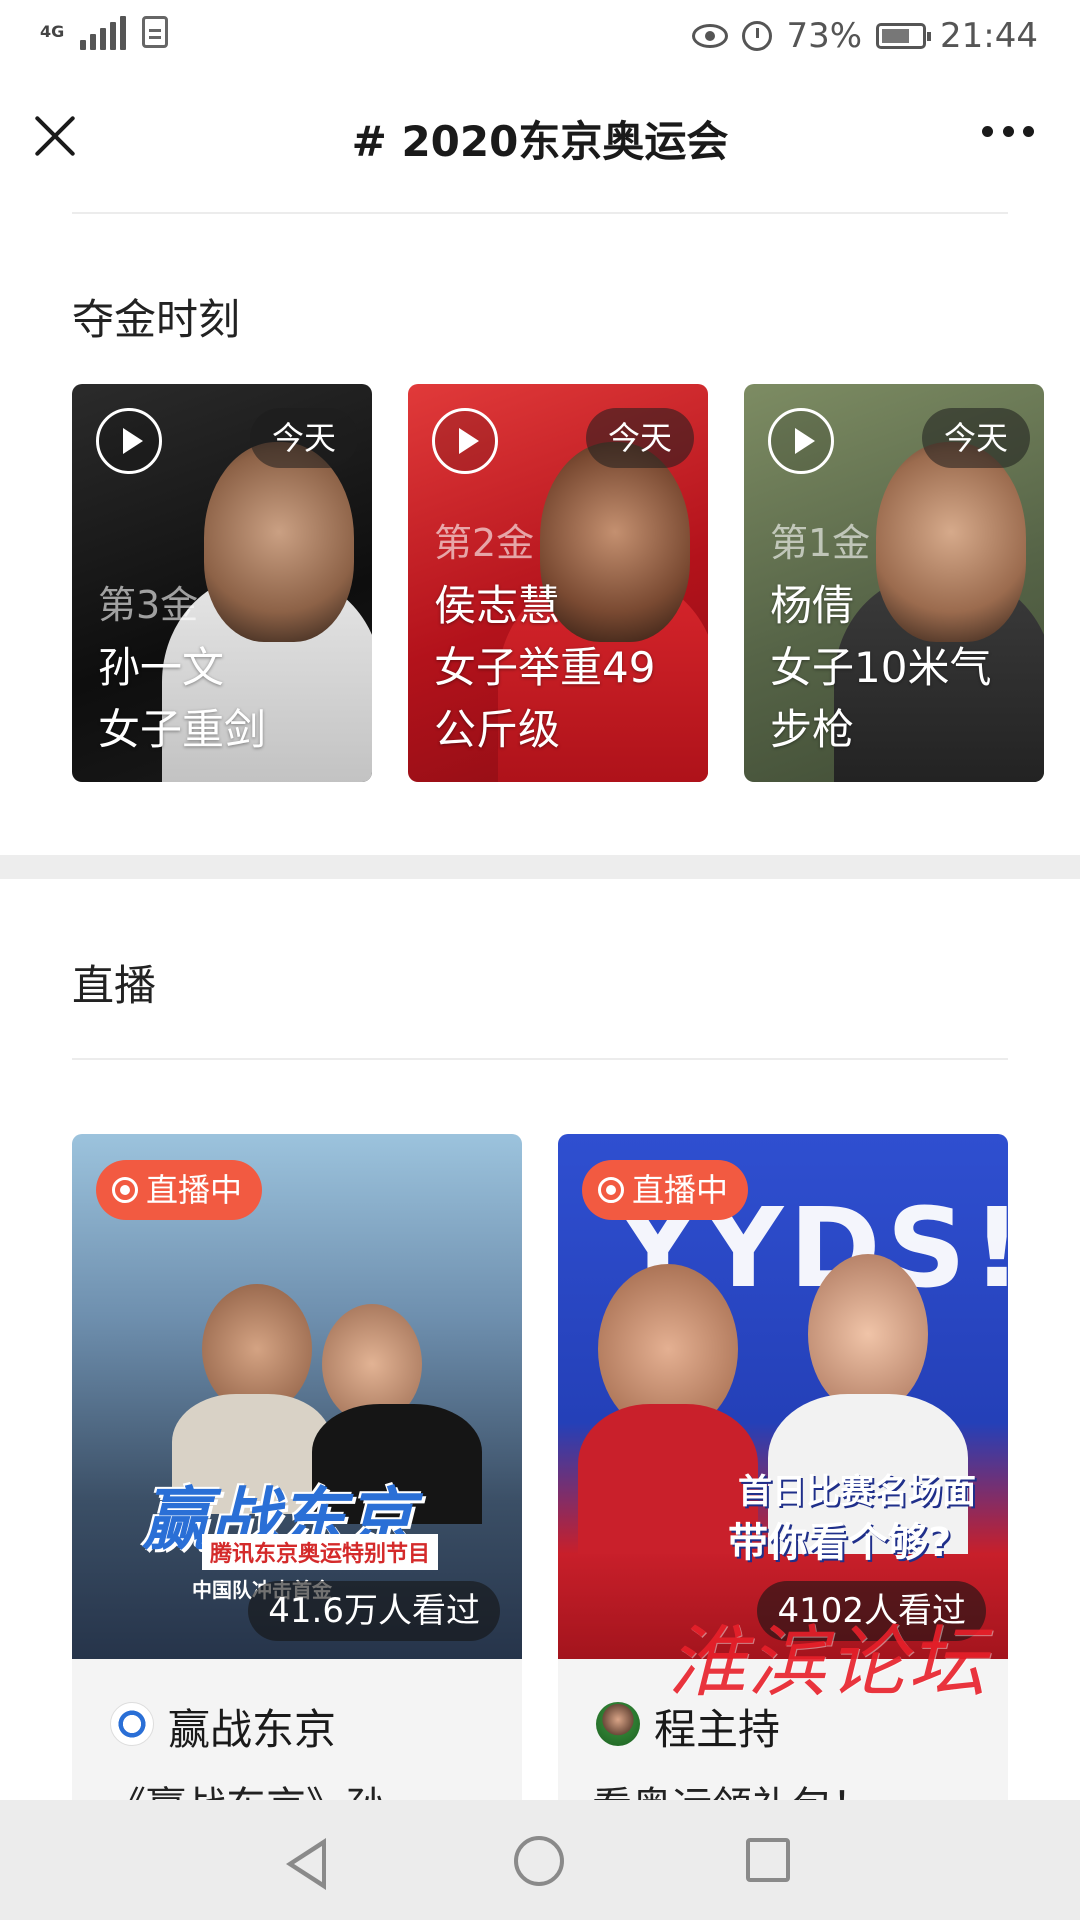 The height and width of the screenshot is (1920, 1080). What do you see at coordinates (161, 667) in the screenshot?
I see `athlete-name: 孙一文` at bounding box center [161, 667].